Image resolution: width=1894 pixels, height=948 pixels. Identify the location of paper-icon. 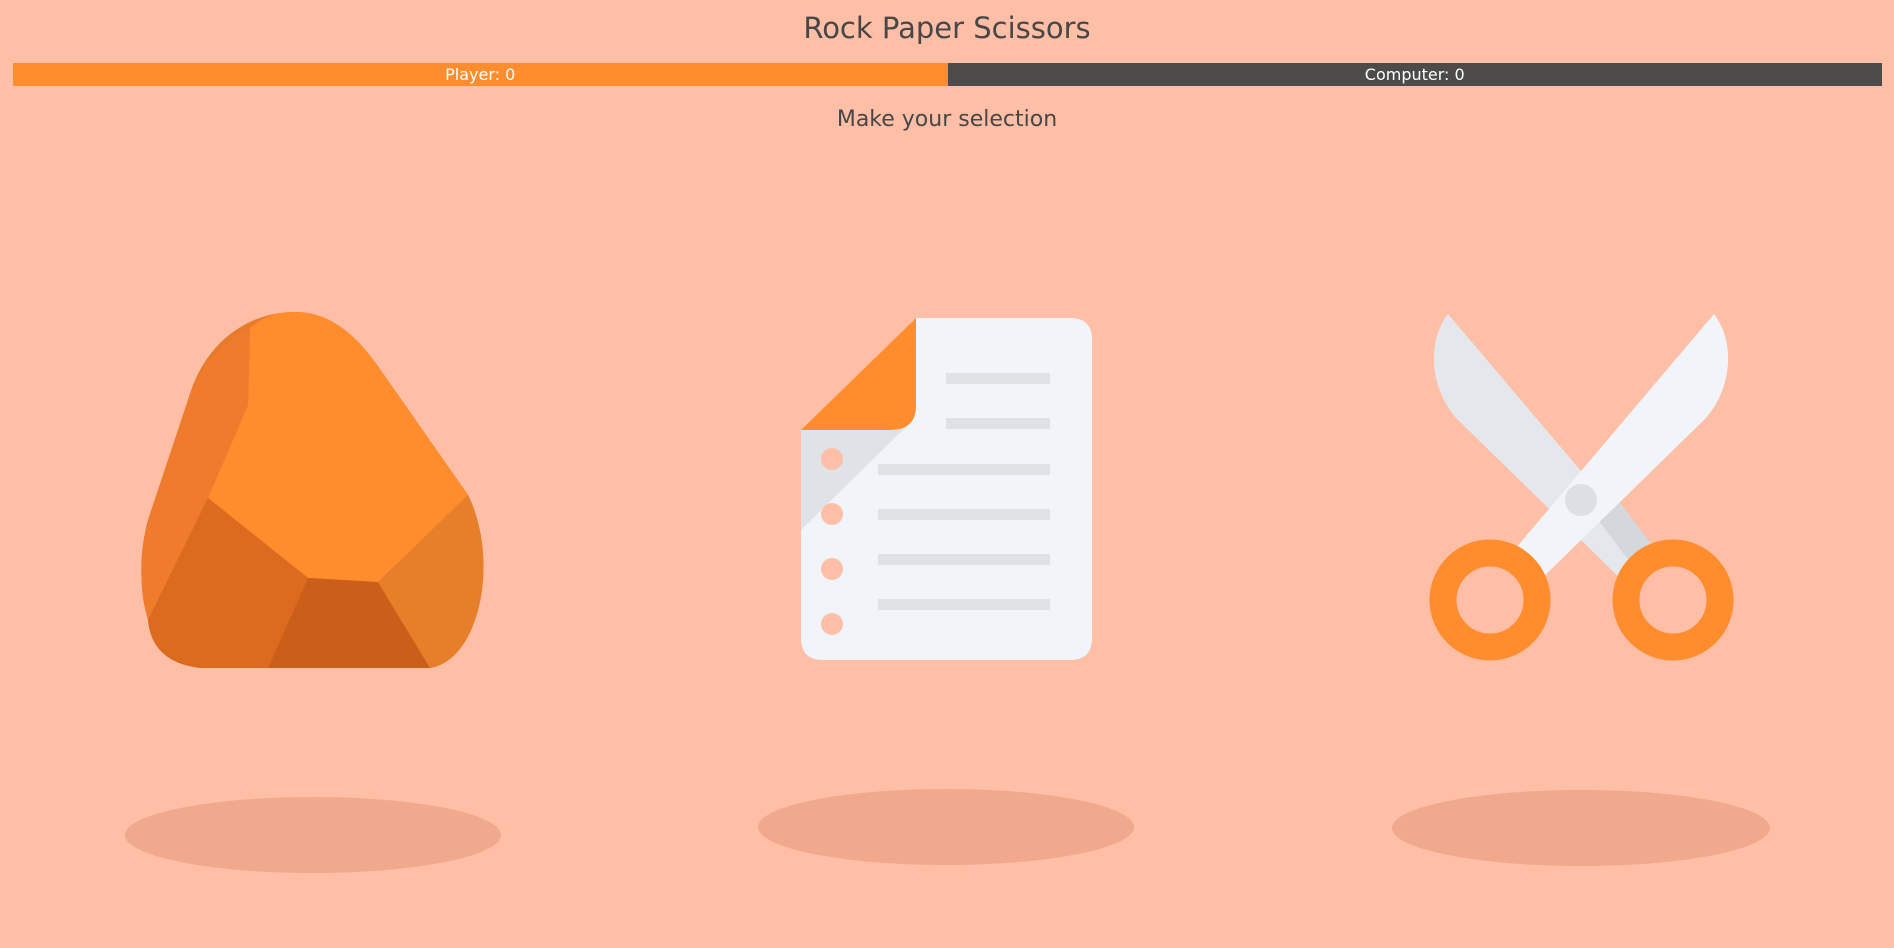
(946, 489).